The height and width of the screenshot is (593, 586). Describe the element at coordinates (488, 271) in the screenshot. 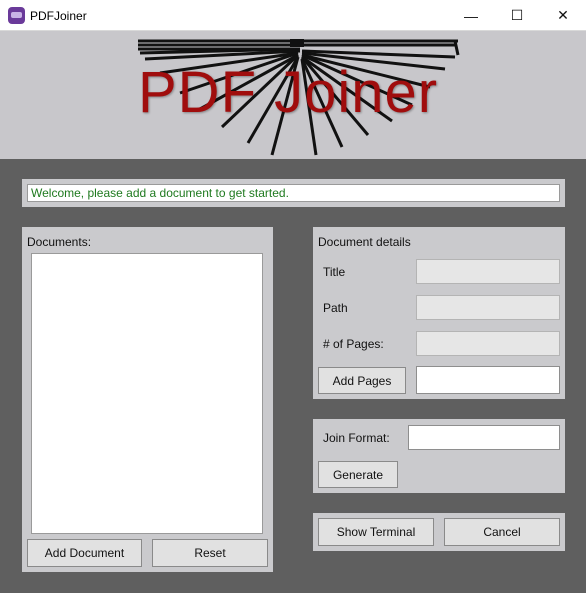

I see `title-field` at that location.